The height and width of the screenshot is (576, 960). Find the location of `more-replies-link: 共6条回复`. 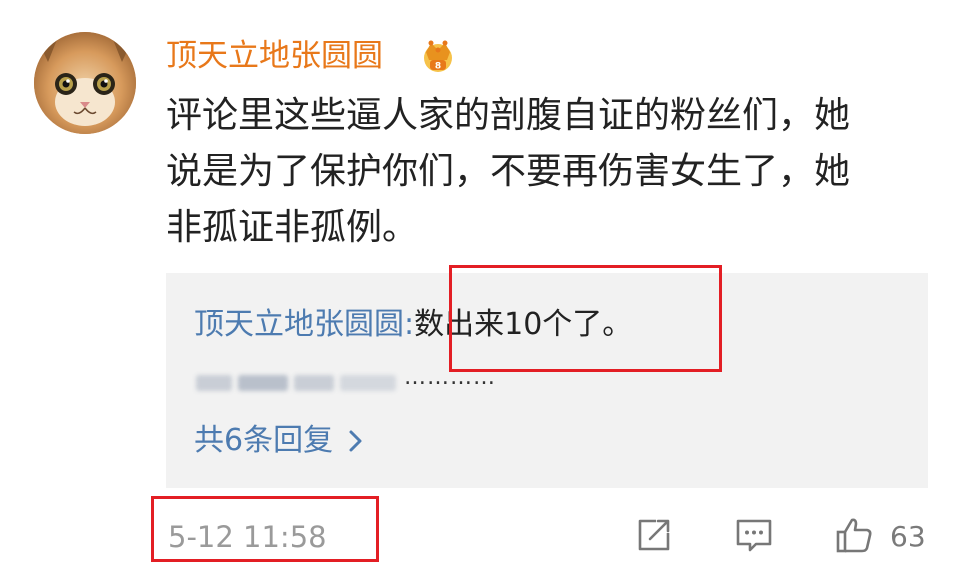

more-replies-link: 共6条回复 is located at coordinates (279, 441).